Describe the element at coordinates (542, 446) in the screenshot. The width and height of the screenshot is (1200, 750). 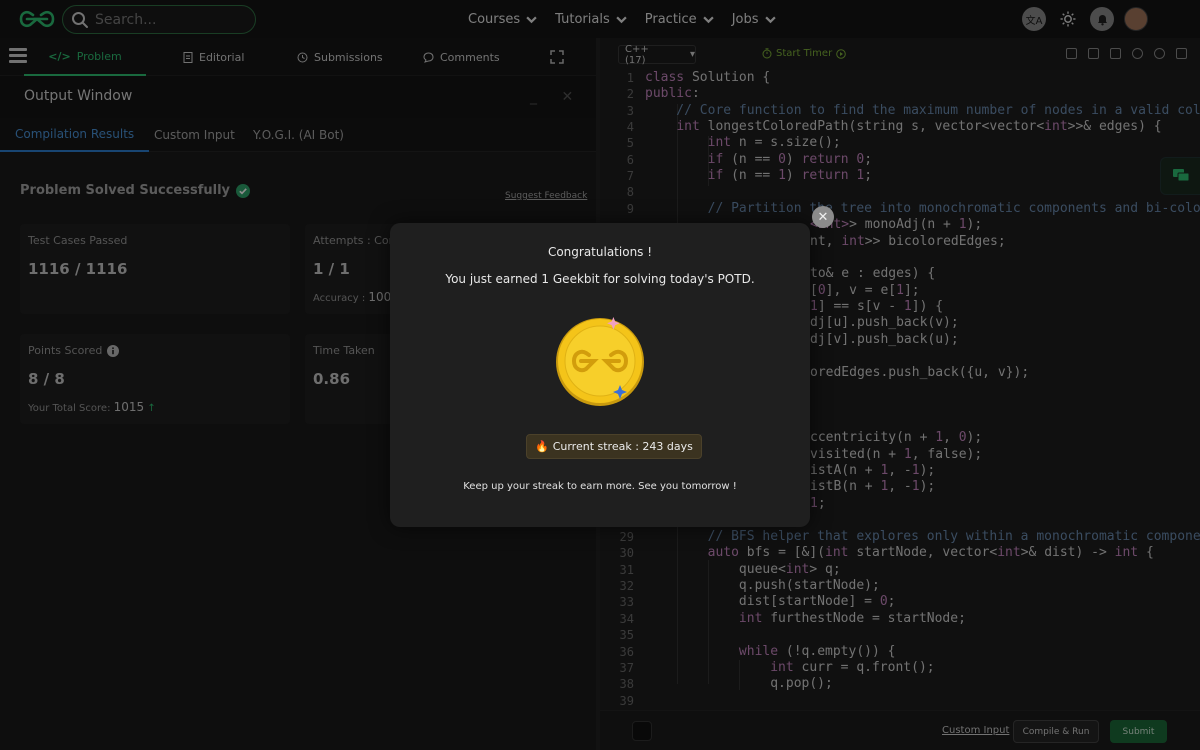
I see `fire-icon: 🔥` at that location.